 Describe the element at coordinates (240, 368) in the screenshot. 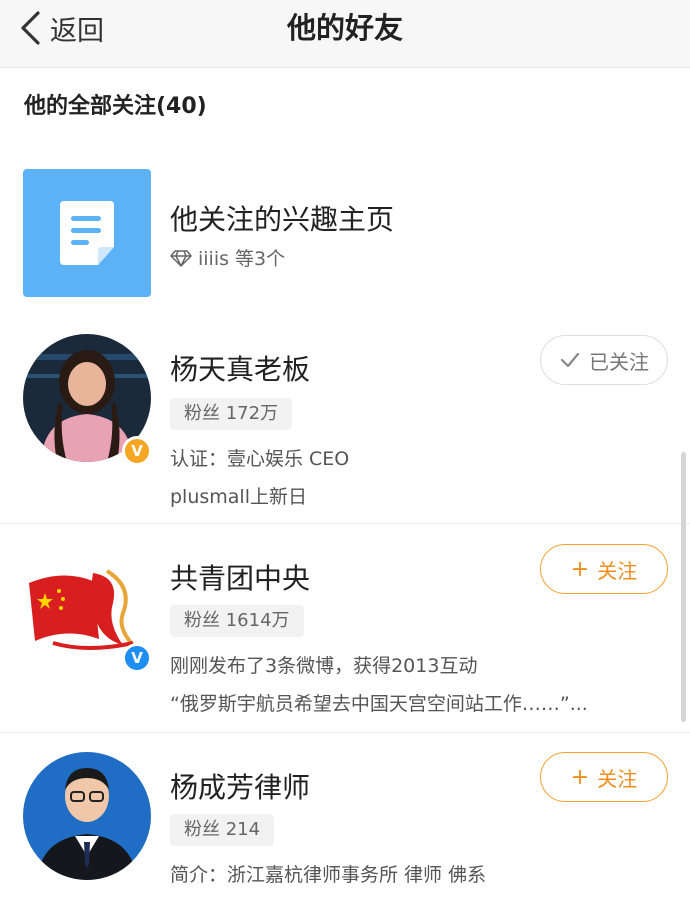

I see `user-name: 杨天真老板` at that location.